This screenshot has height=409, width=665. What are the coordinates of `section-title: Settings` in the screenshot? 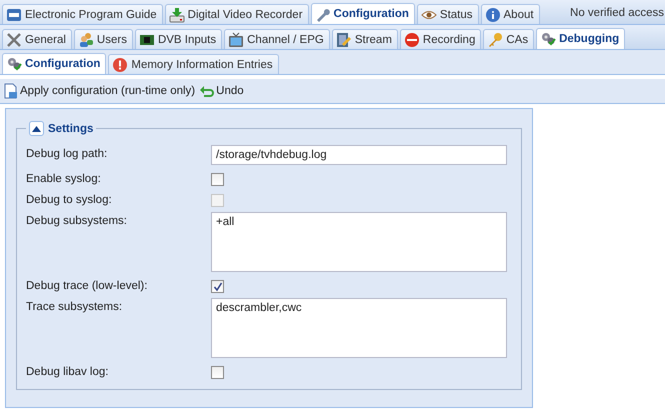 It's located at (71, 128).